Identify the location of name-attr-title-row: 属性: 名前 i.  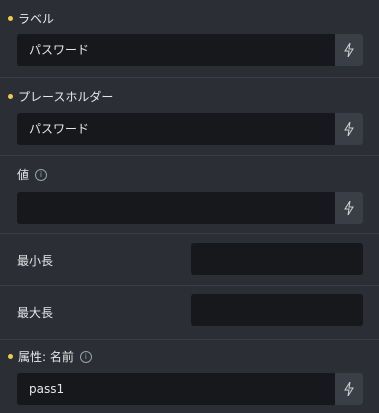
(50, 356).